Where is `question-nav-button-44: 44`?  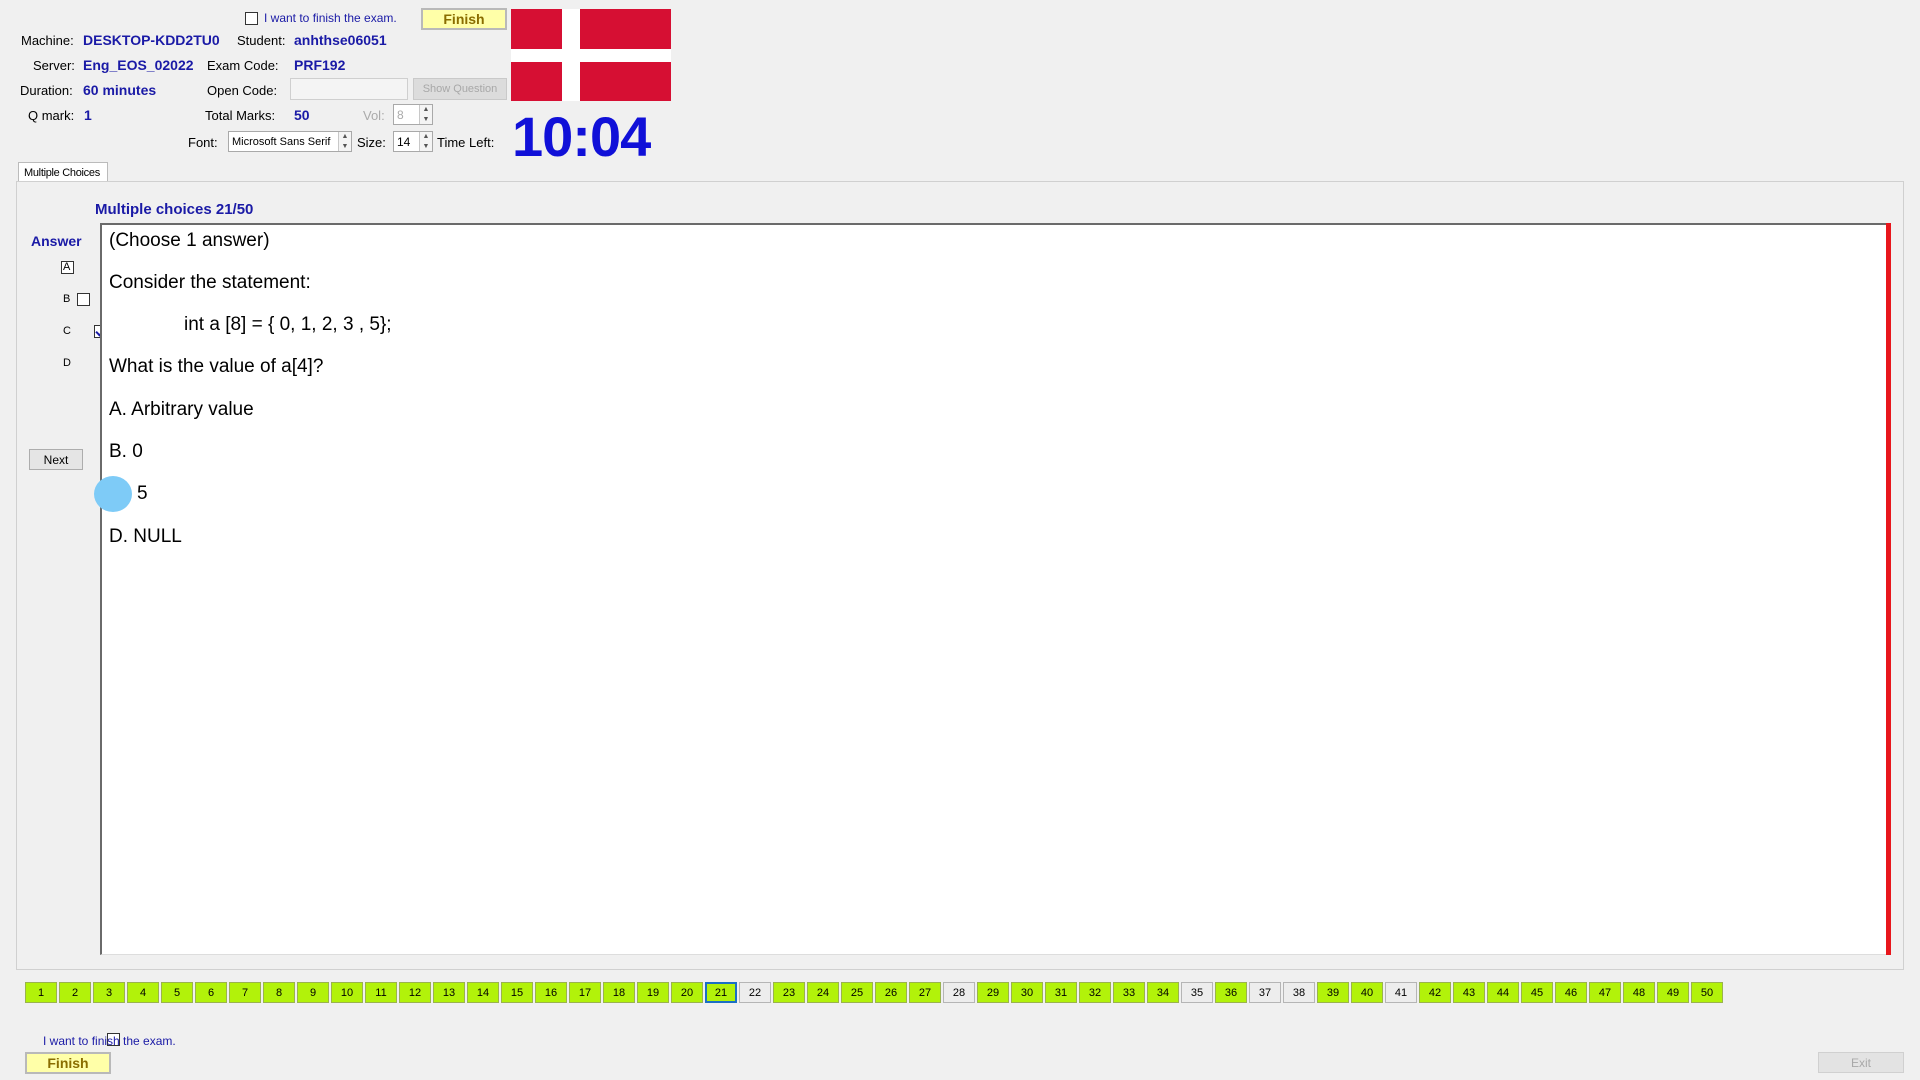 question-nav-button-44: 44 is located at coordinates (1503, 992).